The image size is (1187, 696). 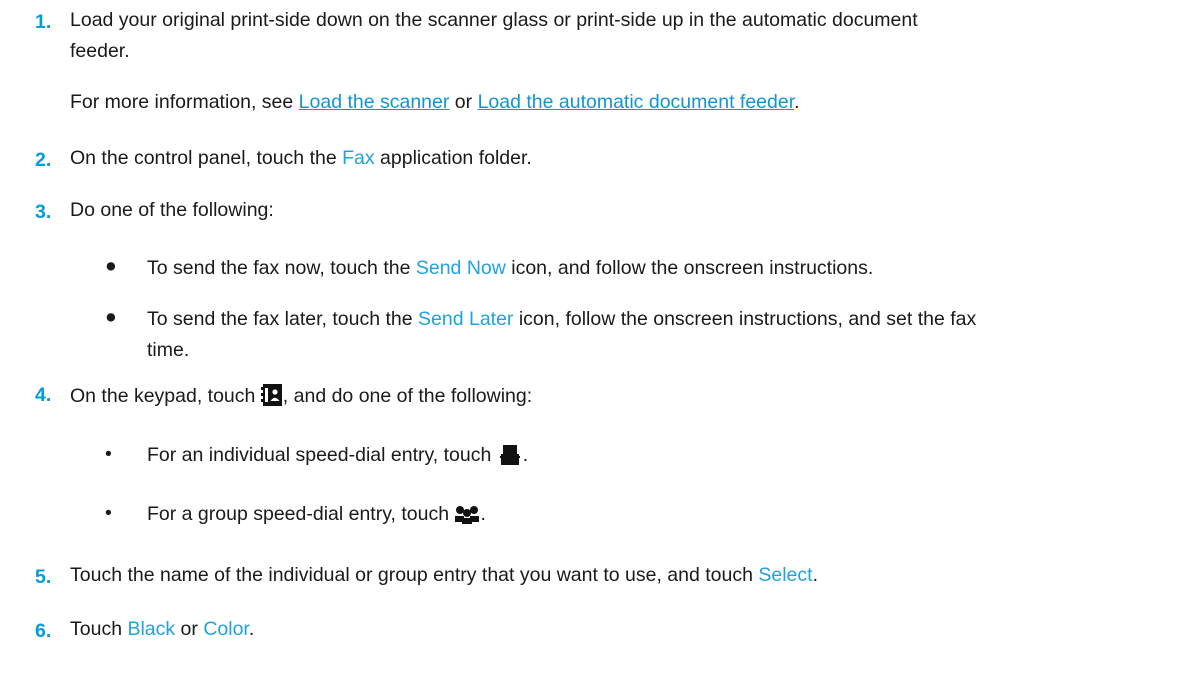 I want to click on bullet-2-pre: To send the fax later, touch the, so click(x=283, y=319).